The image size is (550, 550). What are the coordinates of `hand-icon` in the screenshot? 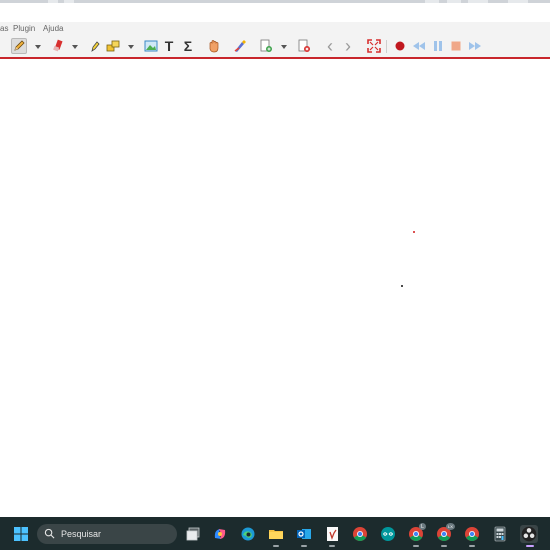 It's located at (214, 46).